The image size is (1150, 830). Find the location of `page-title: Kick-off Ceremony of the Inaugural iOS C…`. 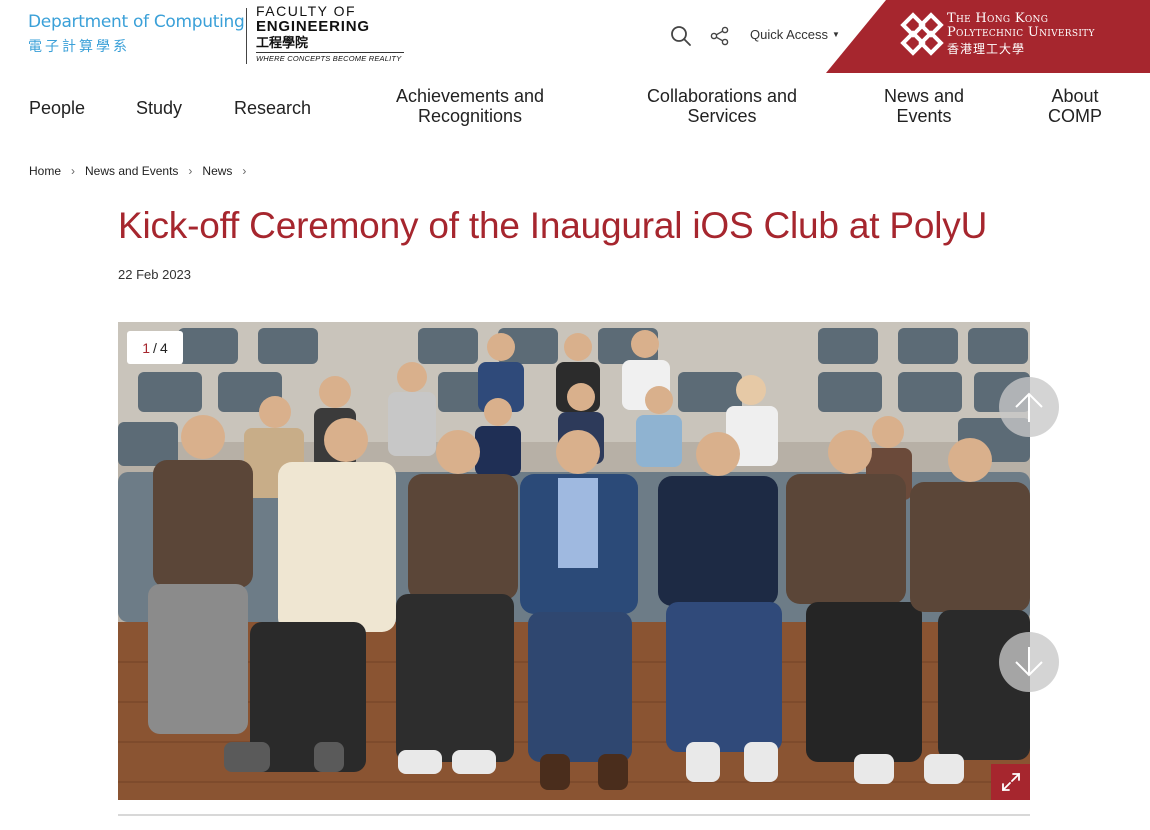

page-title: Kick-off Ceremony of the Inaugural iOS C… is located at coordinates (553, 225).